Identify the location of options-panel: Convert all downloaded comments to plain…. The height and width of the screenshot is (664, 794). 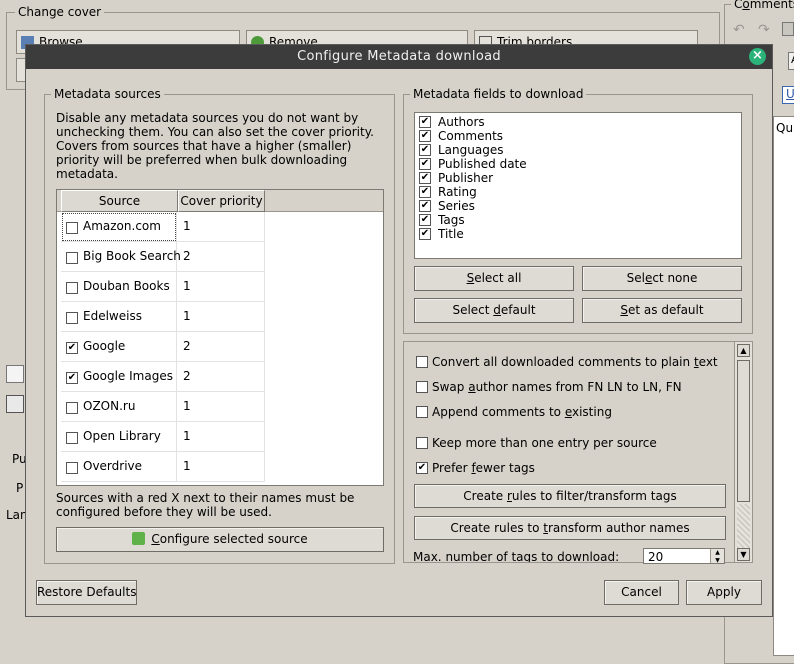
(578, 452).